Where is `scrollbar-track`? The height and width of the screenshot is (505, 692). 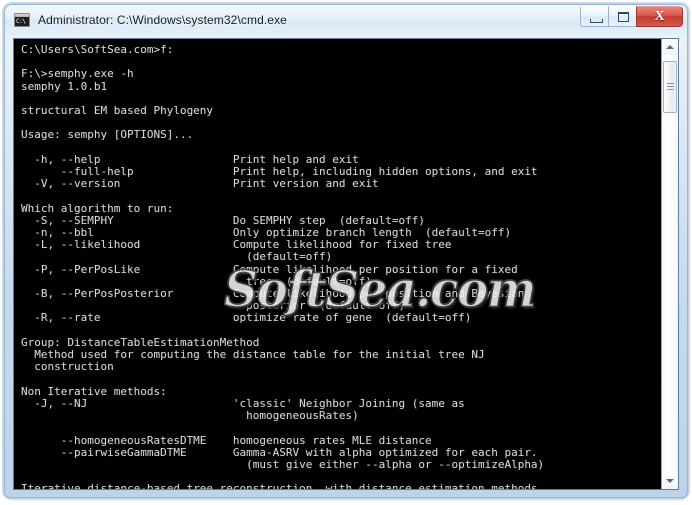 scrollbar-track is located at coordinates (670, 264).